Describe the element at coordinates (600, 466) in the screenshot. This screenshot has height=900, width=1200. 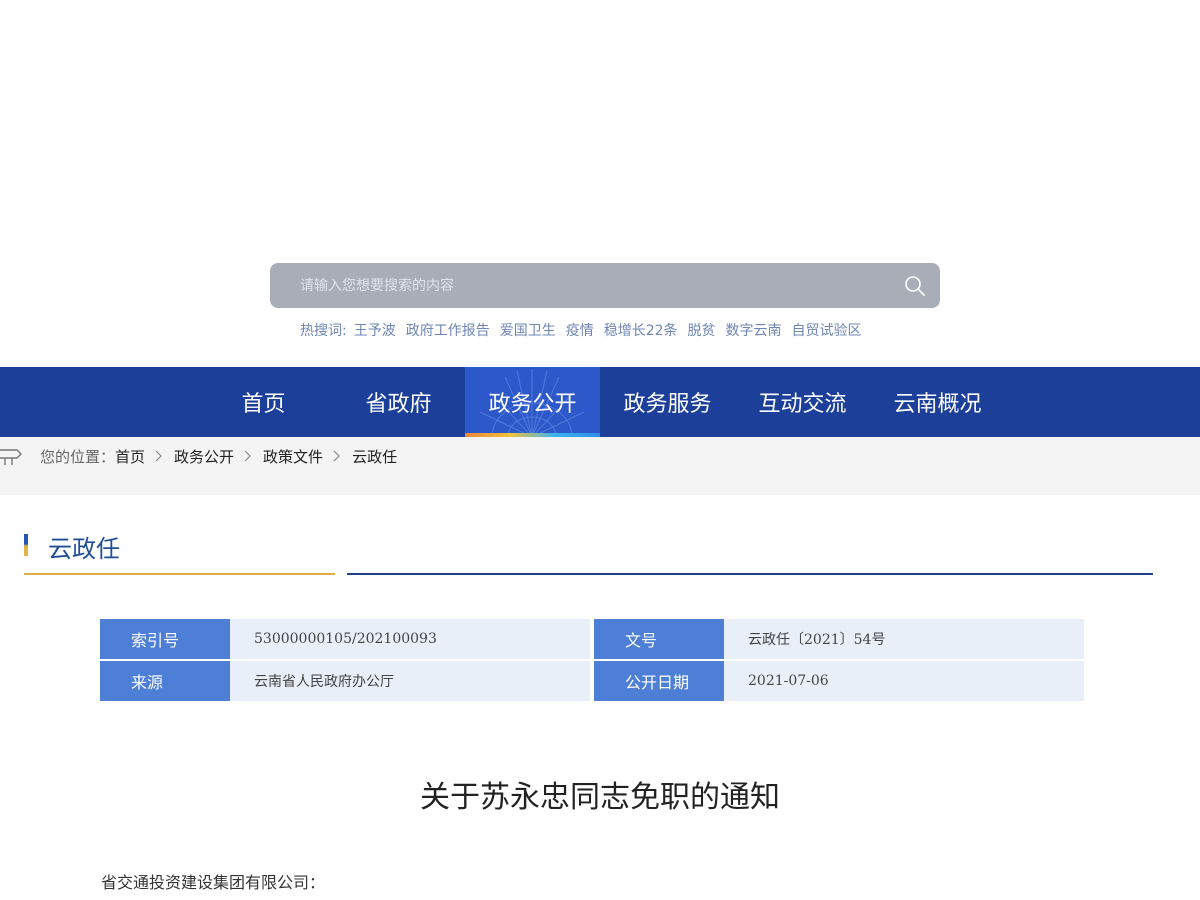
I see `breadcrumb-bar: 您的位置： 首页 政务公开 政策文件 云政任` at that location.